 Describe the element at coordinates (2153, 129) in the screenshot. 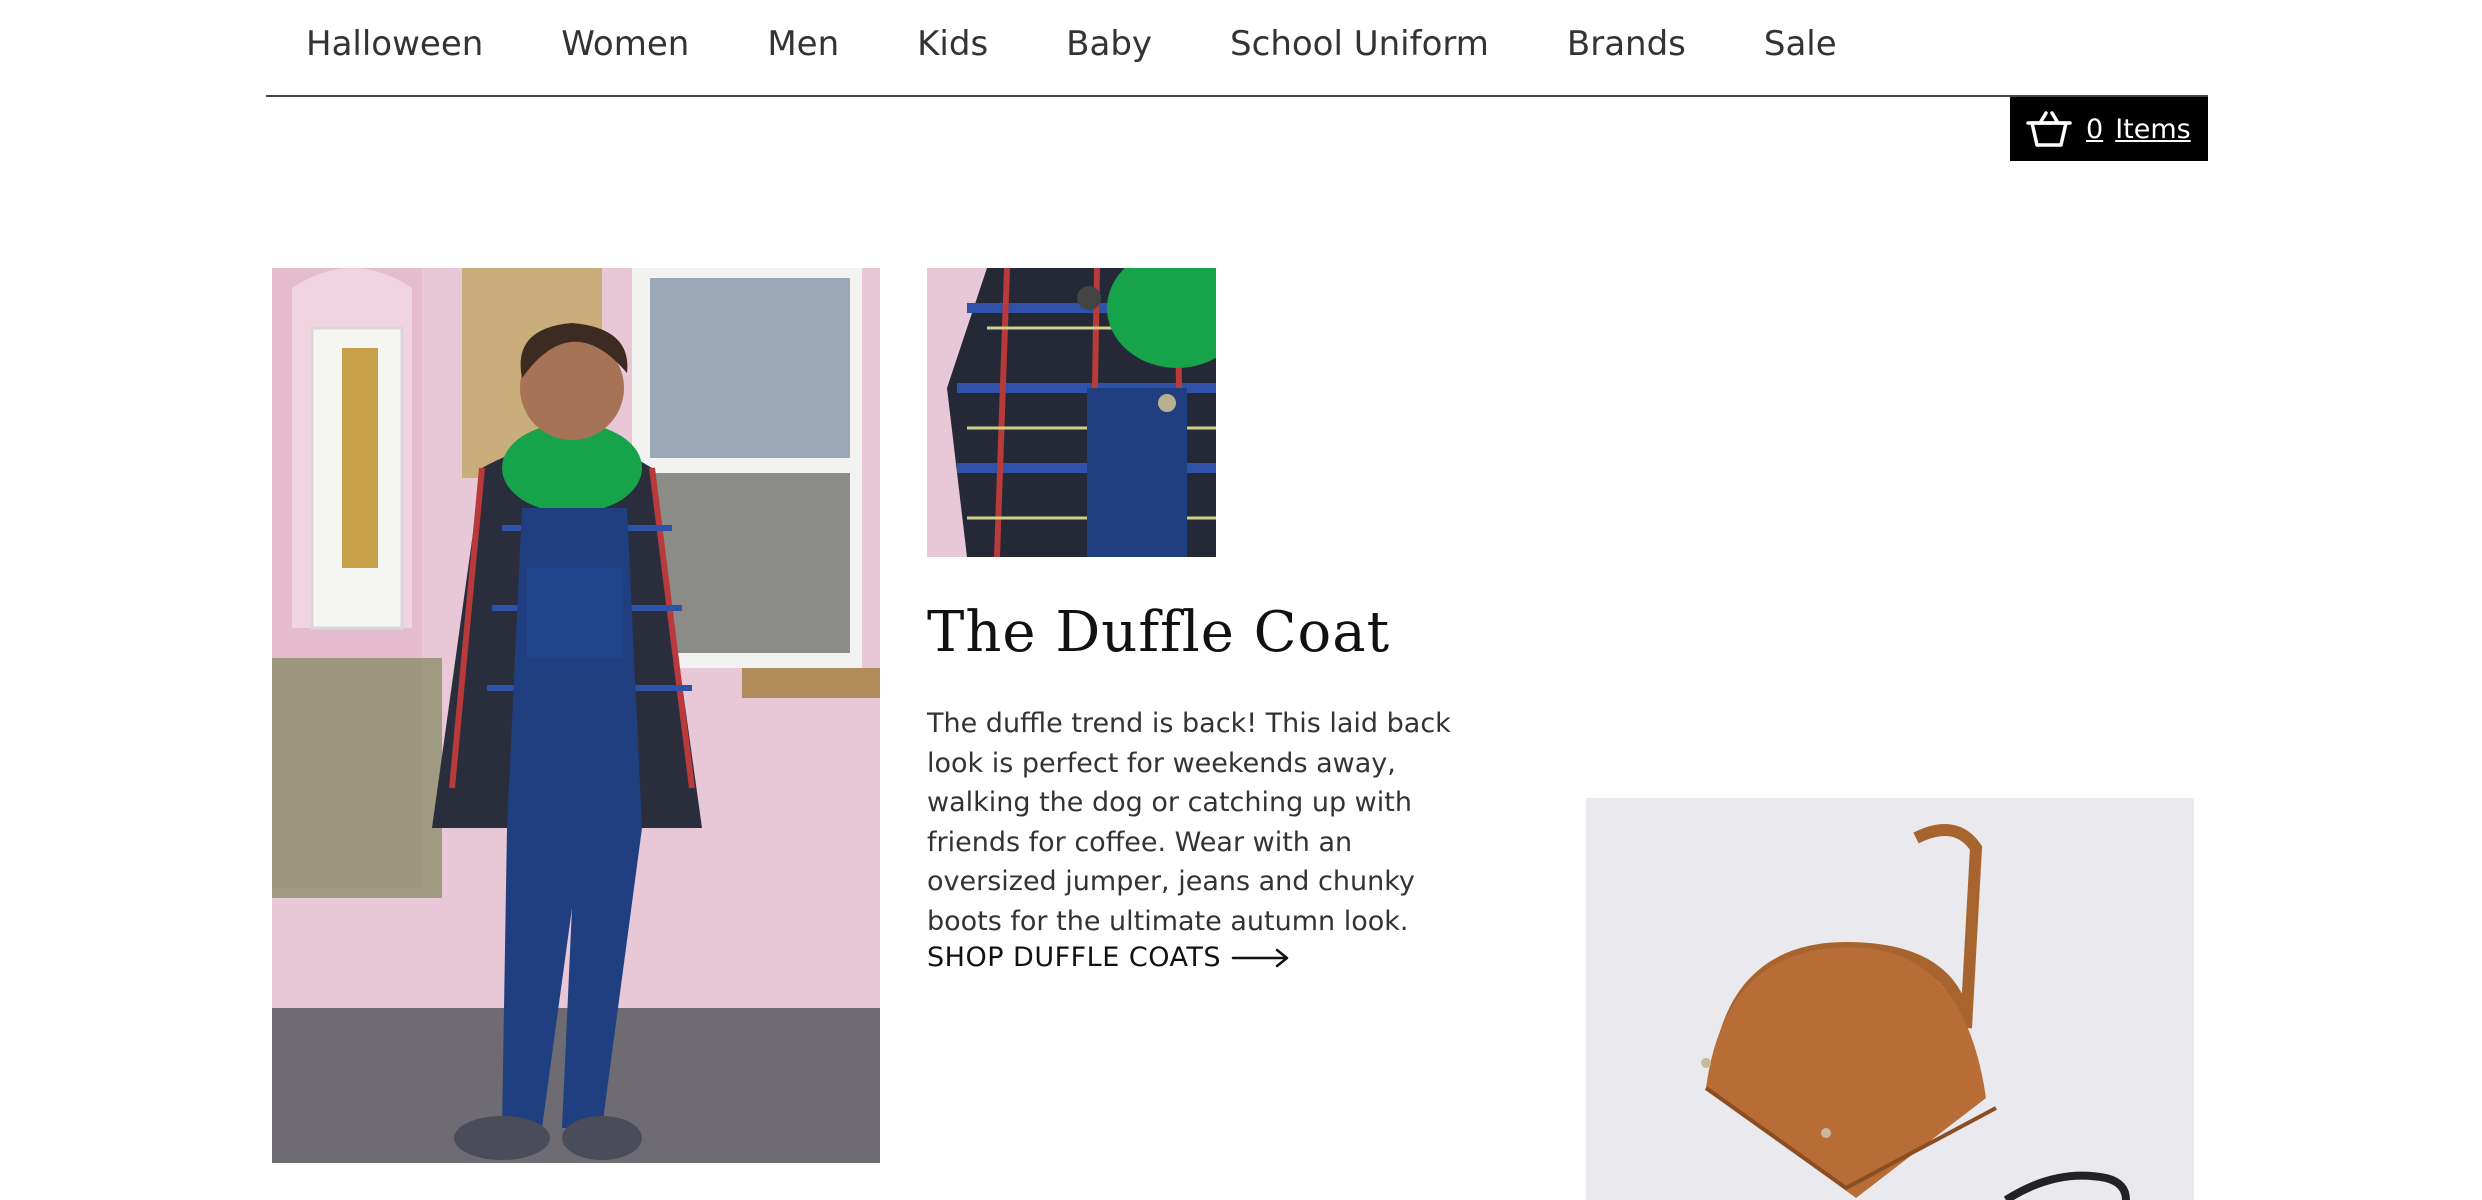

I see `cart-label: Items` at that location.